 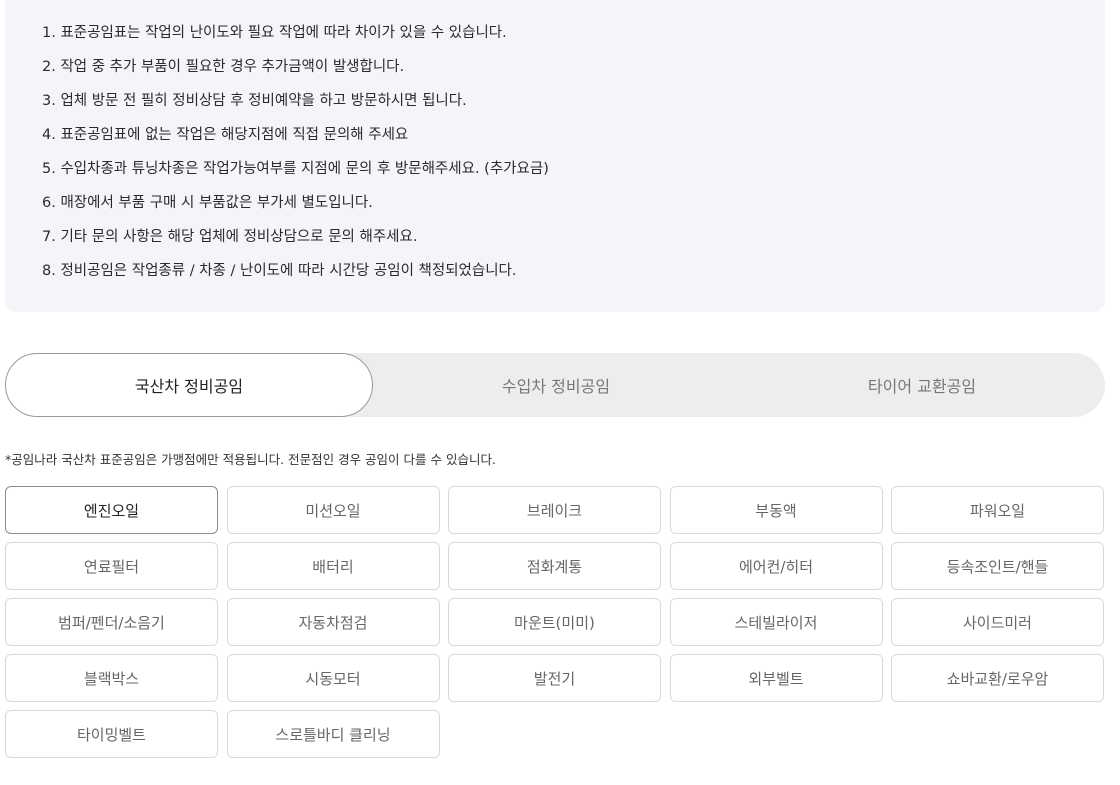 What do you see at coordinates (333, 734) in the screenshot?
I see `category-throttle-body-cleaning: 스로틀바디 클리닝` at bounding box center [333, 734].